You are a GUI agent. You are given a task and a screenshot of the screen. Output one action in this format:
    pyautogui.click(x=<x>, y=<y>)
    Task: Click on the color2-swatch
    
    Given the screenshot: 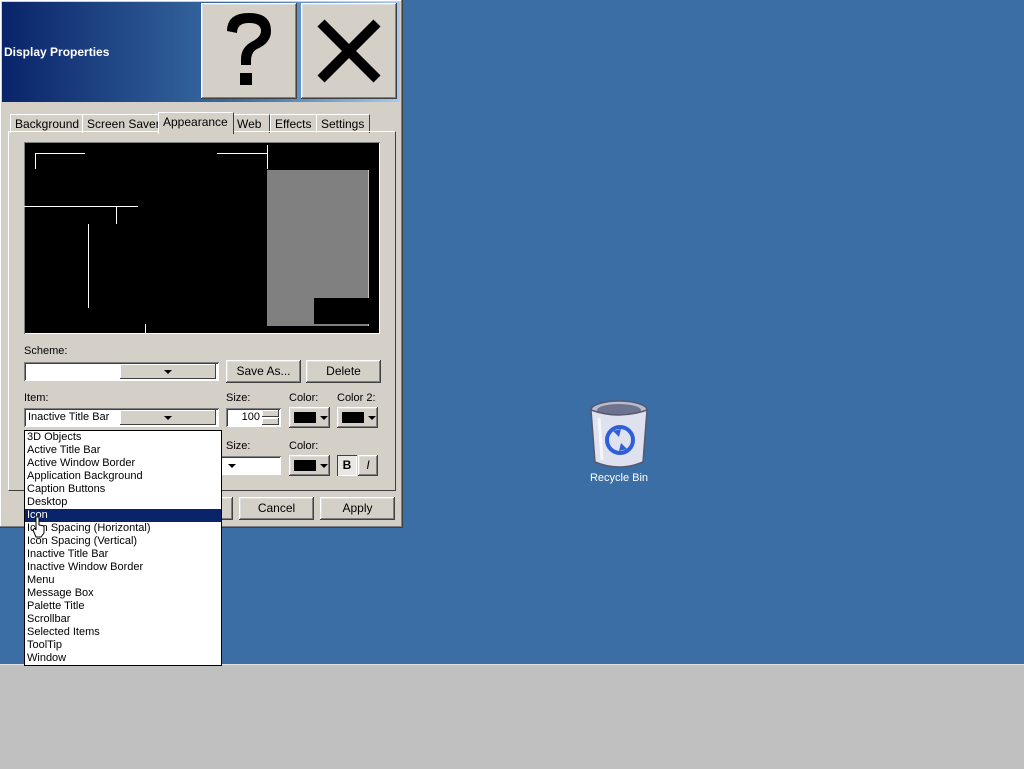 What is the action you would take?
    pyautogui.click(x=353, y=417)
    